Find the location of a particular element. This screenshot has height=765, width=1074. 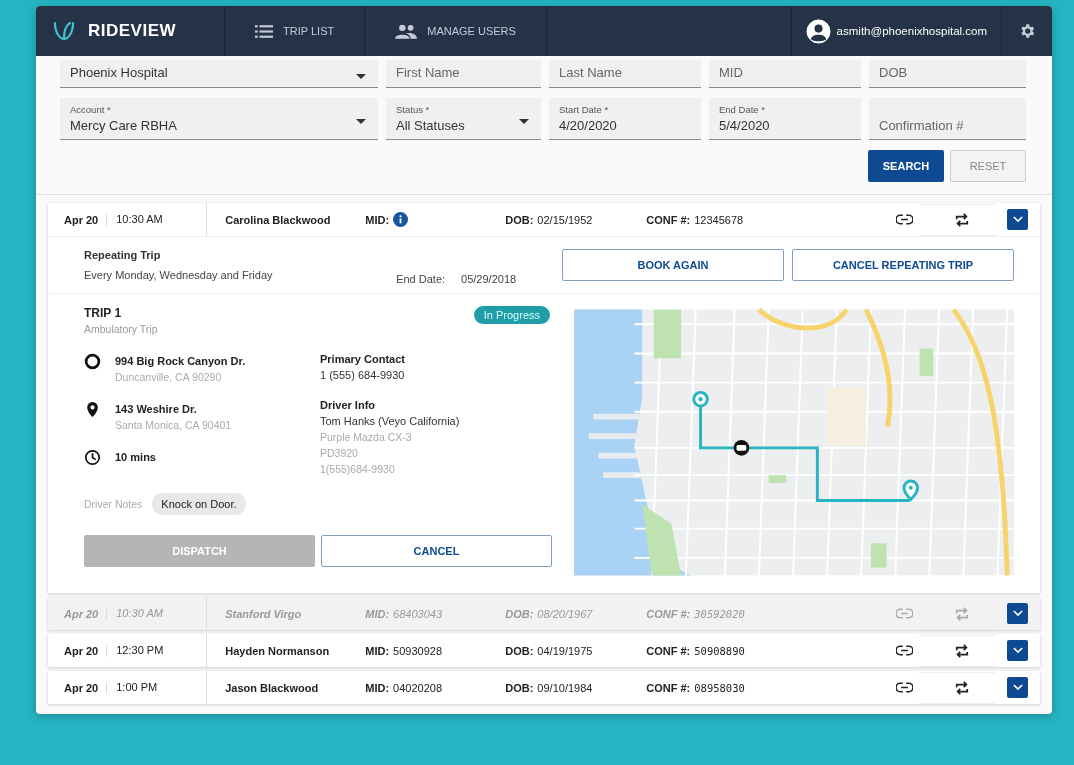

field-value: 68403043 is located at coordinates (418, 613).